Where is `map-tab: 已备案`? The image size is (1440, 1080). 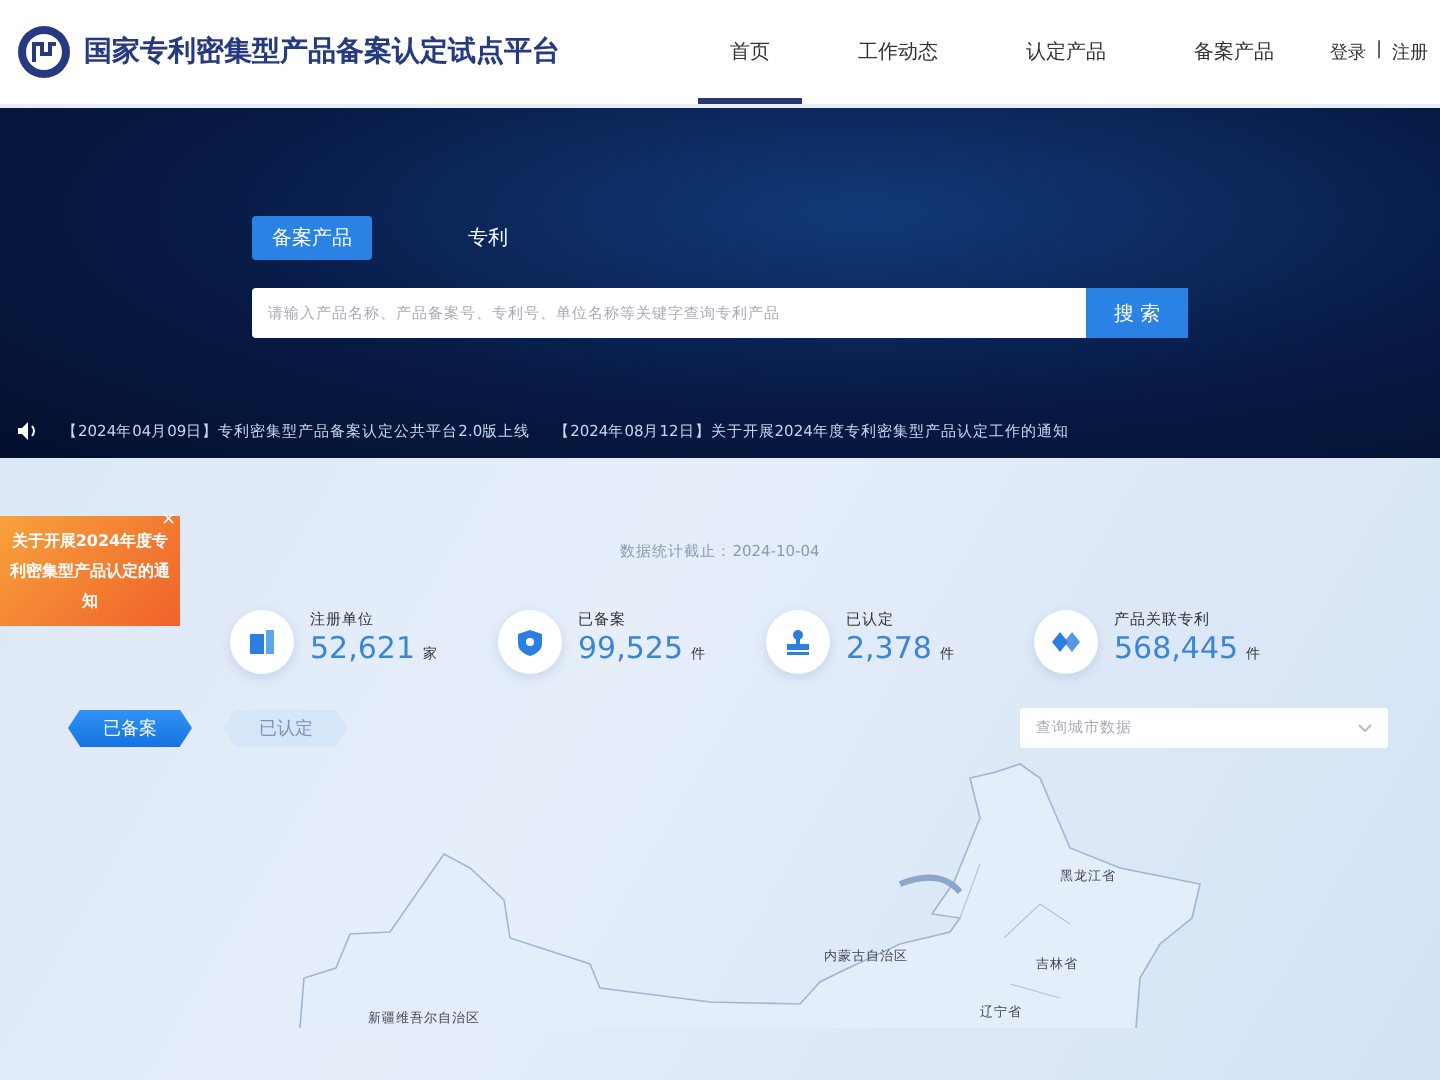 map-tab: 已备案 is located at coordinates (130, 728).